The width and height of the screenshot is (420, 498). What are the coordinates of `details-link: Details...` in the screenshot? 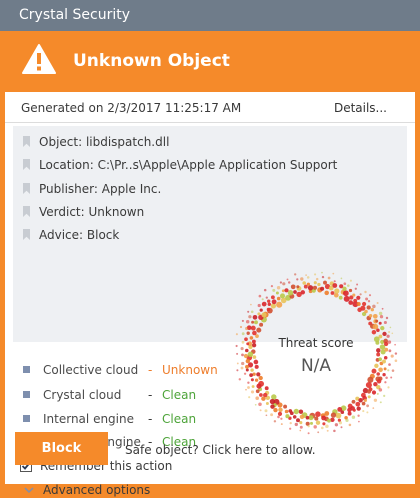 It's located at (360, 108).